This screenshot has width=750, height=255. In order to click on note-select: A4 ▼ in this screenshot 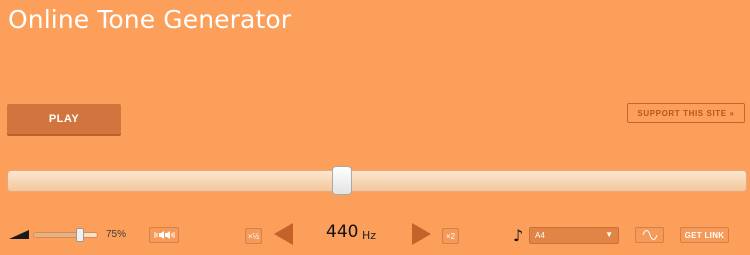, I will do `click(574, 235)`.